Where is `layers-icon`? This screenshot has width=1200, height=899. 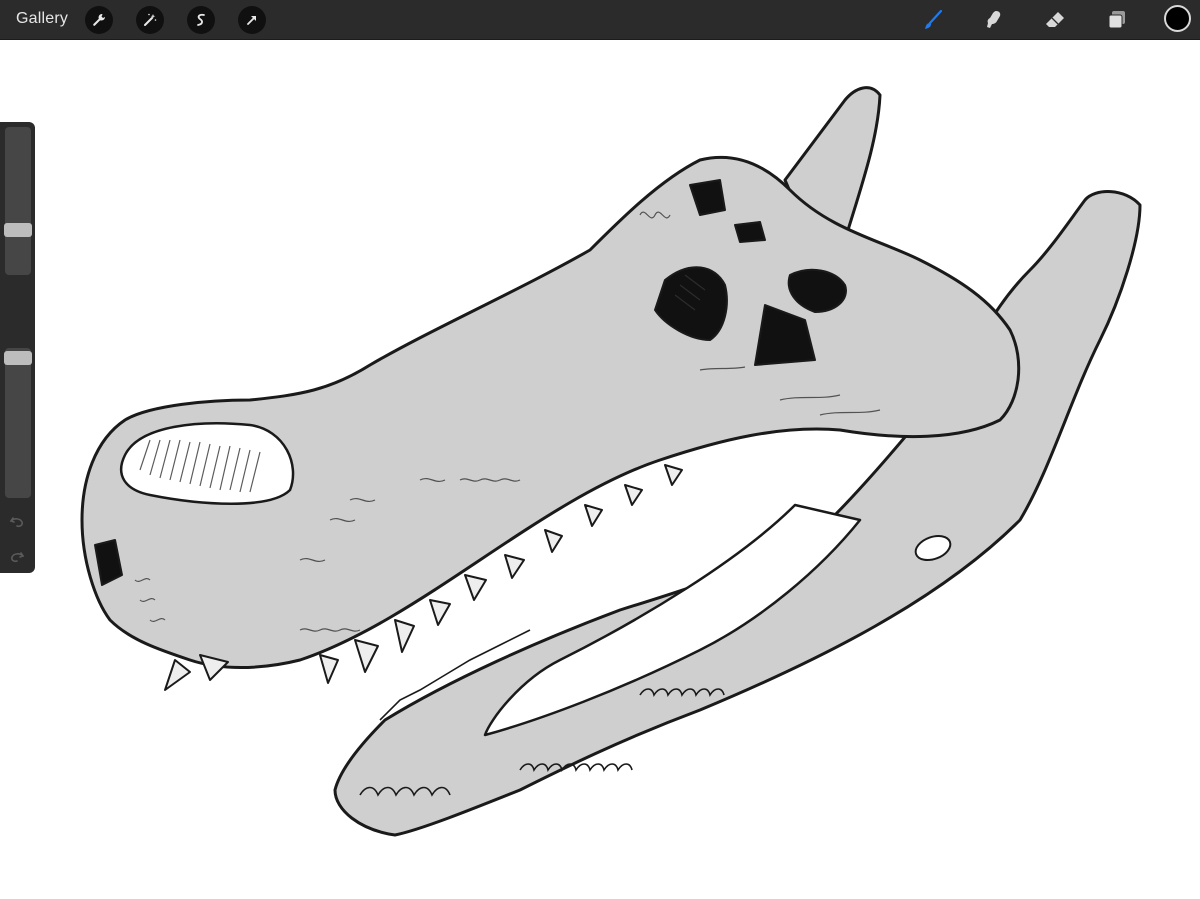
layers-icon is located at coordinates (1117, 20).